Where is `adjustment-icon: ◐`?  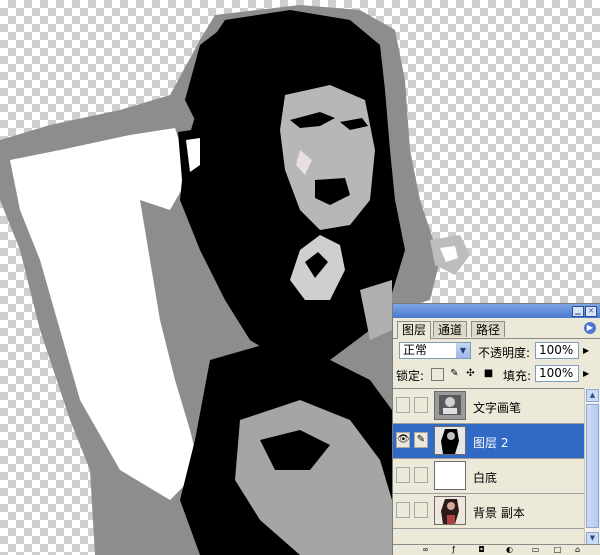 adjustment-icon: ◐ is located at coordinates (509, 549).